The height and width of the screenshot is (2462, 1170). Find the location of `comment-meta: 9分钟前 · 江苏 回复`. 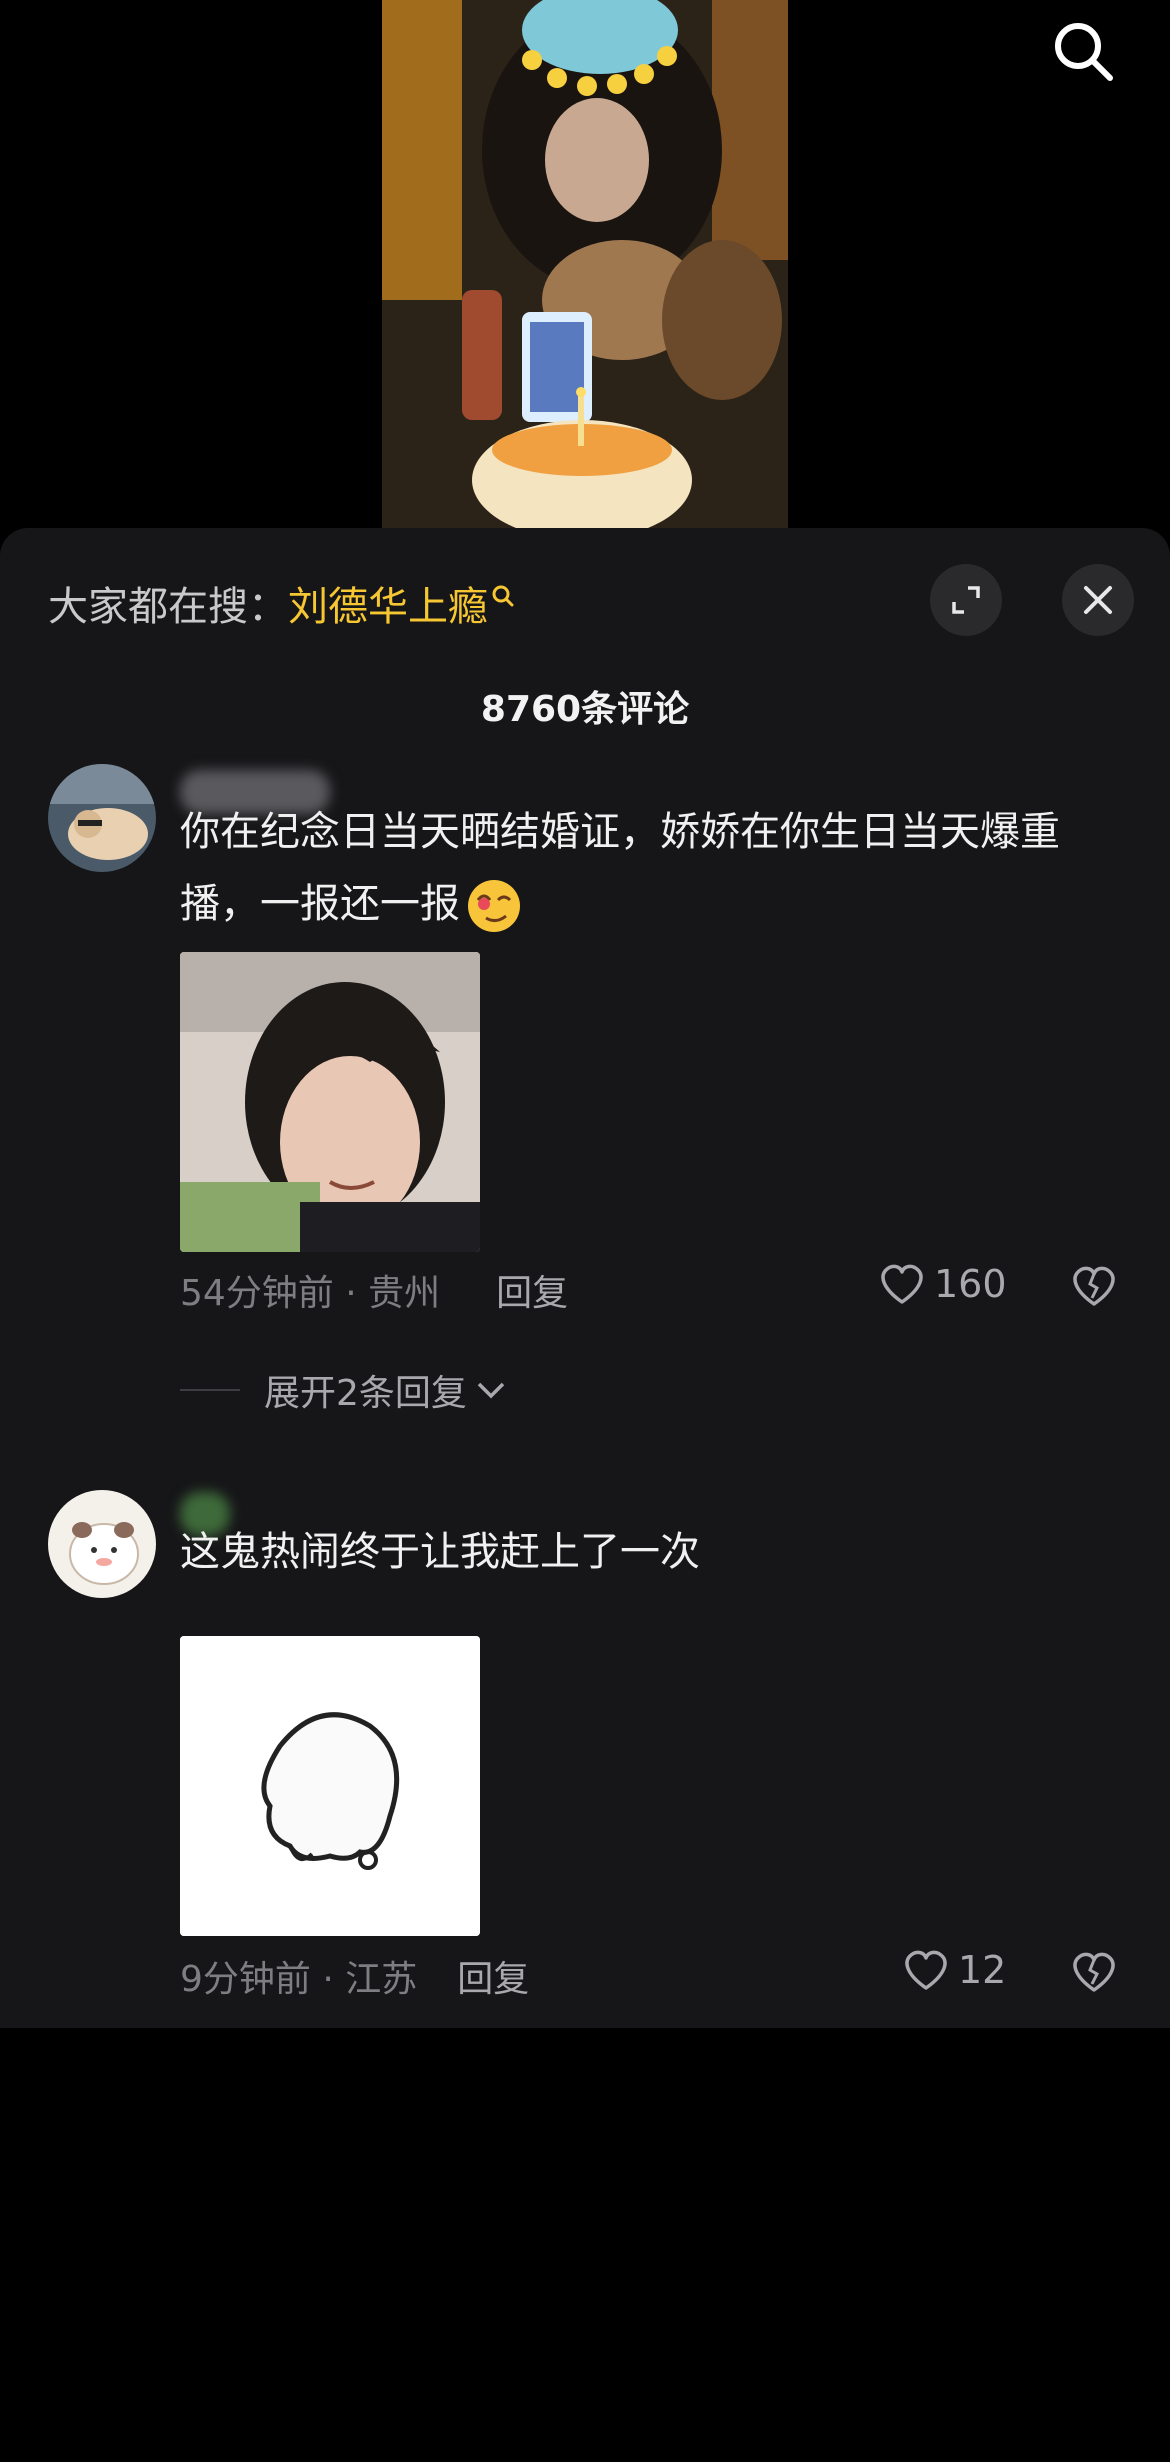

comment-meta: 9分钟前 · 江苏 回复 is located at coordinates (354, 1976).